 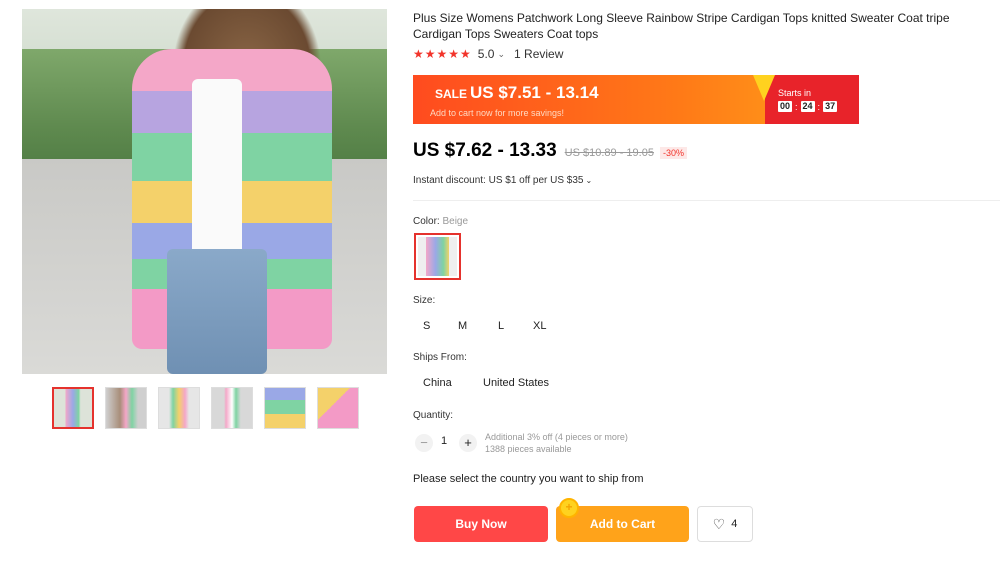 I want to click on original-price: US $10.89 - 19.05, so click(x=609, y=153).